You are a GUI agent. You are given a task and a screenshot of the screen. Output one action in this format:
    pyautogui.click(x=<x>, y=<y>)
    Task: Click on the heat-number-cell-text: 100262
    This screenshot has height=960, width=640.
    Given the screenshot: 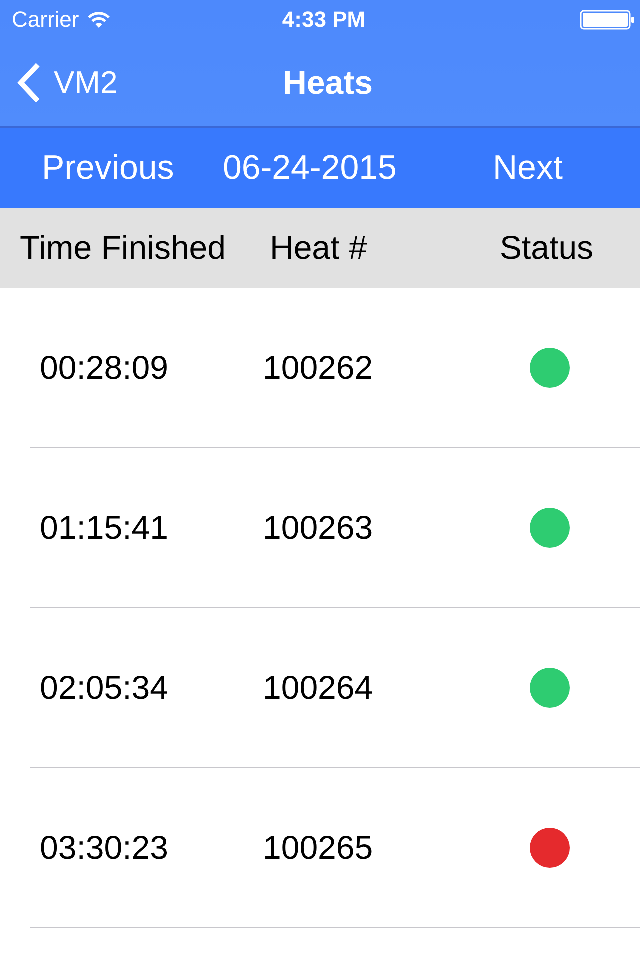 What is the action you would take?
    pyautogui.click(x=318, y=367)
    